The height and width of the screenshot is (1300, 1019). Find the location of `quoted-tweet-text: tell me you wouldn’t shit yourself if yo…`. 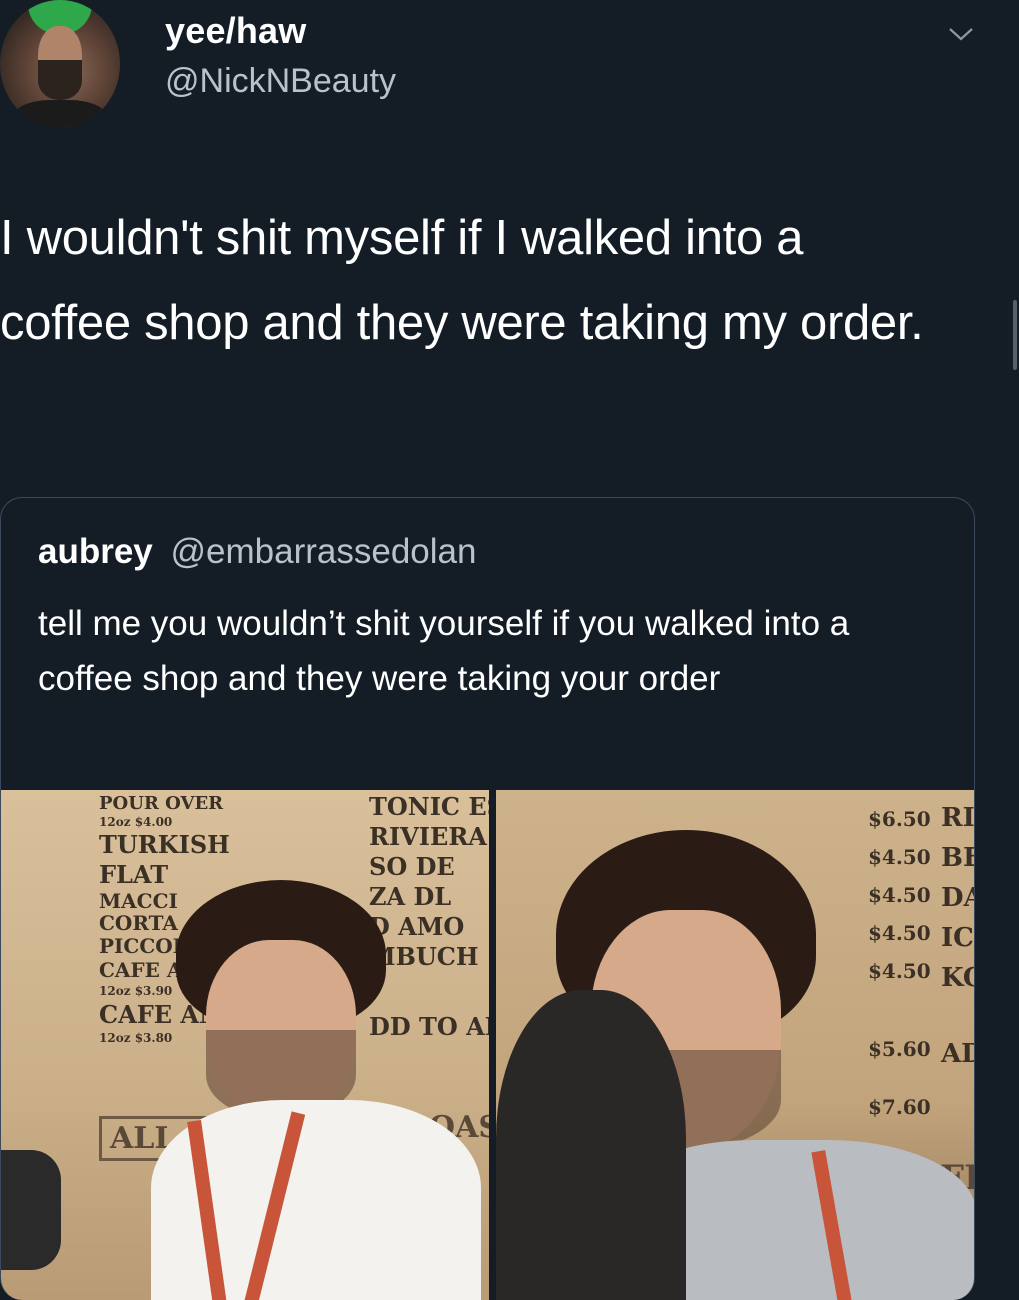

quoted-tweet-text: tell me you wouldn’t shit yourself if yo… is located at coordinates (444, 651).